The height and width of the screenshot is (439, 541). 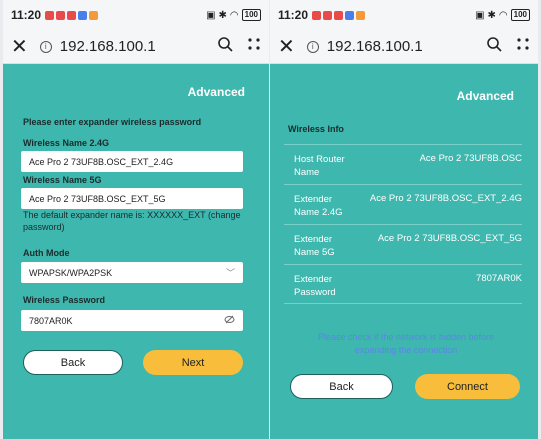 What do you see at coordinates (315, 286) in the screenshot?
I see `info-key: Extender Password` at bounding box center [315, 286].